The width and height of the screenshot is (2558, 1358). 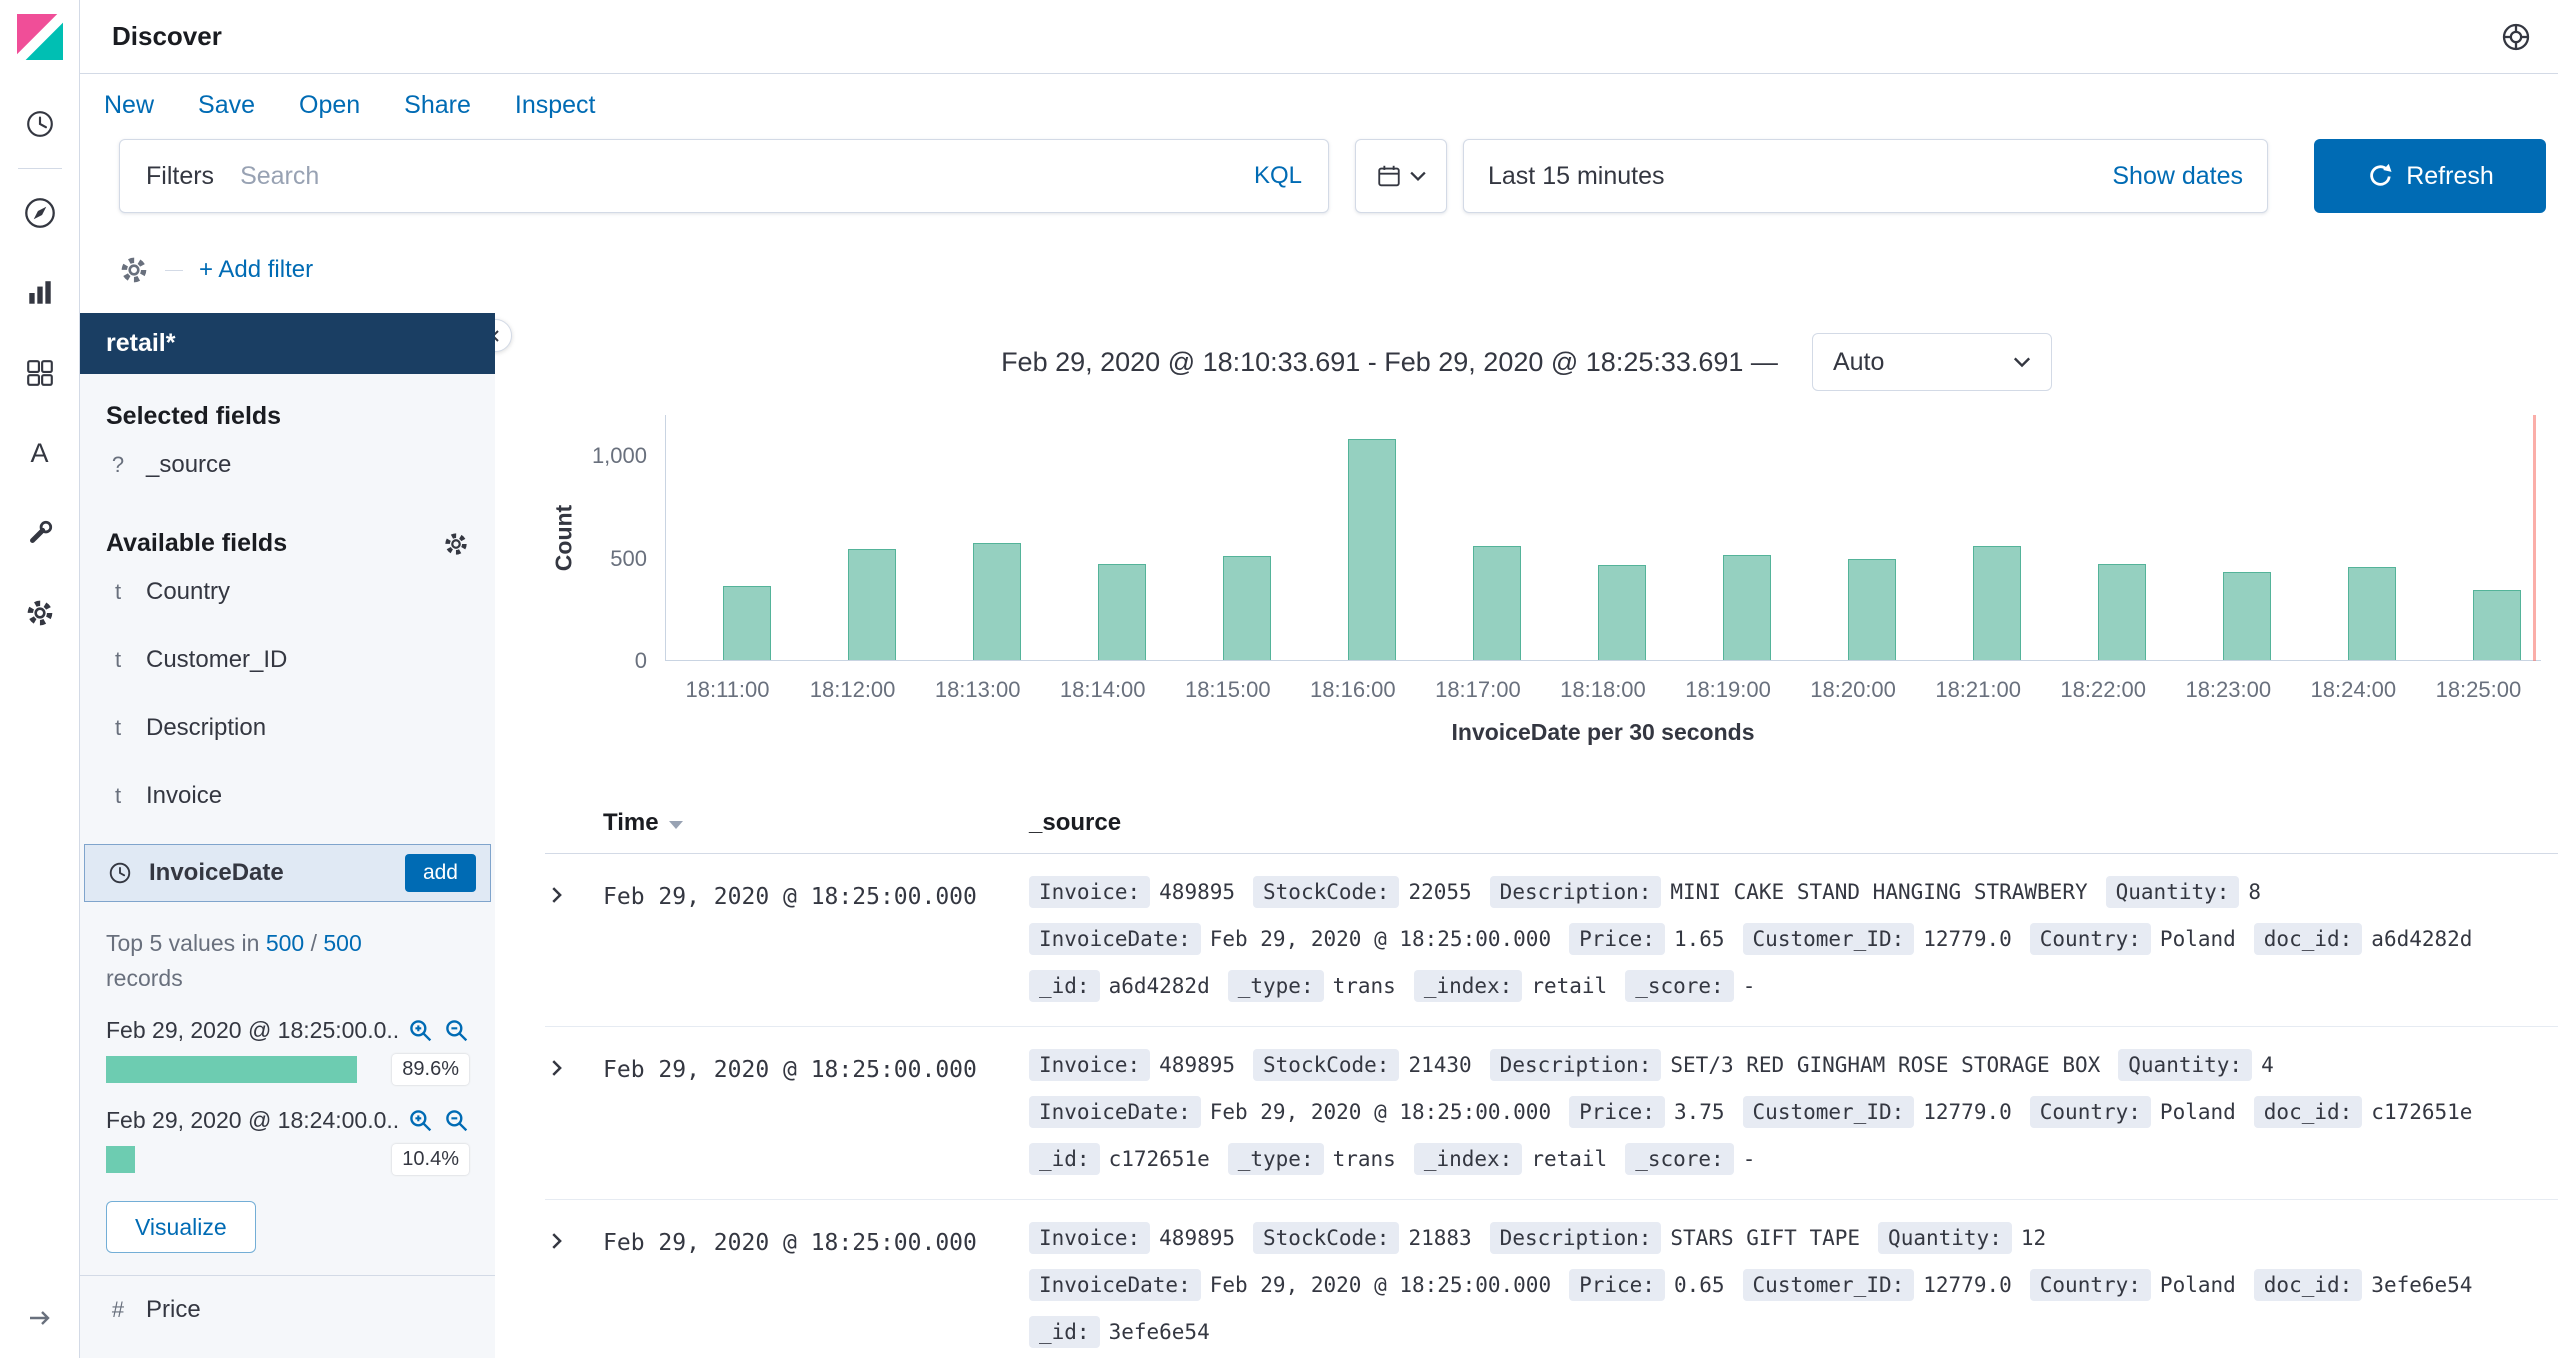 What do you see at coordinates (675, 825) in the screenshot?
I see `sort-descending-icon` at bounding box center [675, 825].